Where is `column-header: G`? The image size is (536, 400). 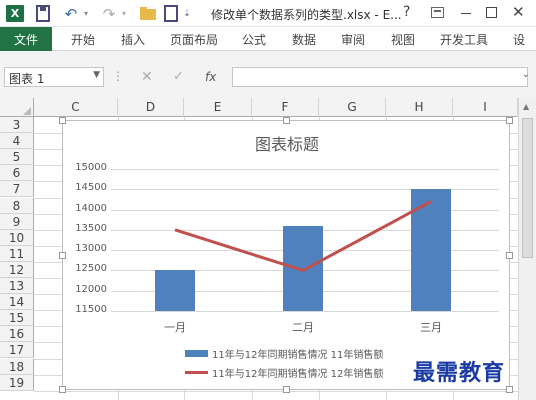
column-header: G is located at coordinates (352, 107).